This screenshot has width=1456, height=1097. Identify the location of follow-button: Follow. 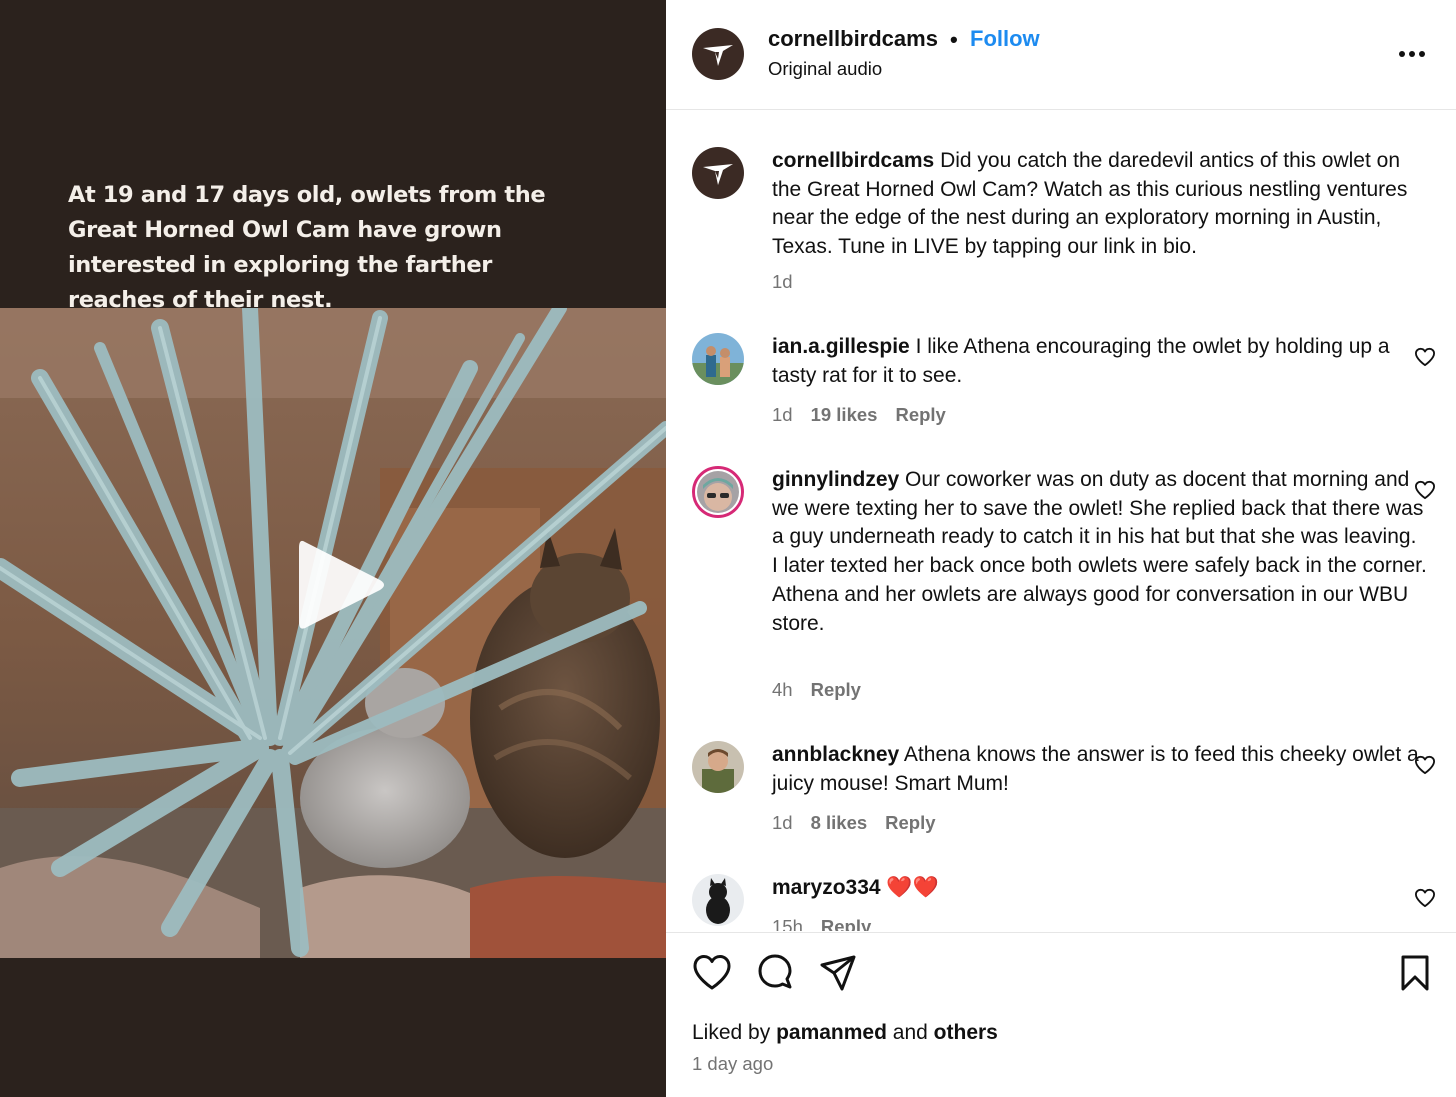
(1005, 39).